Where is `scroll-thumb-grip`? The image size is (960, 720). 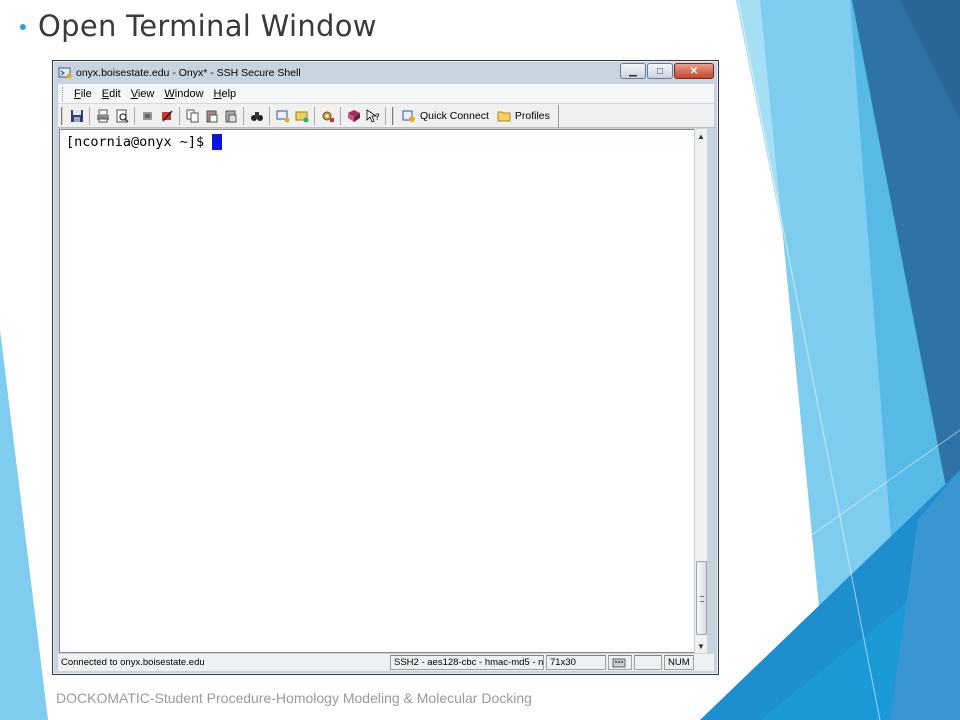
scroll-thumb-grip is located at coordinates (702, 599).